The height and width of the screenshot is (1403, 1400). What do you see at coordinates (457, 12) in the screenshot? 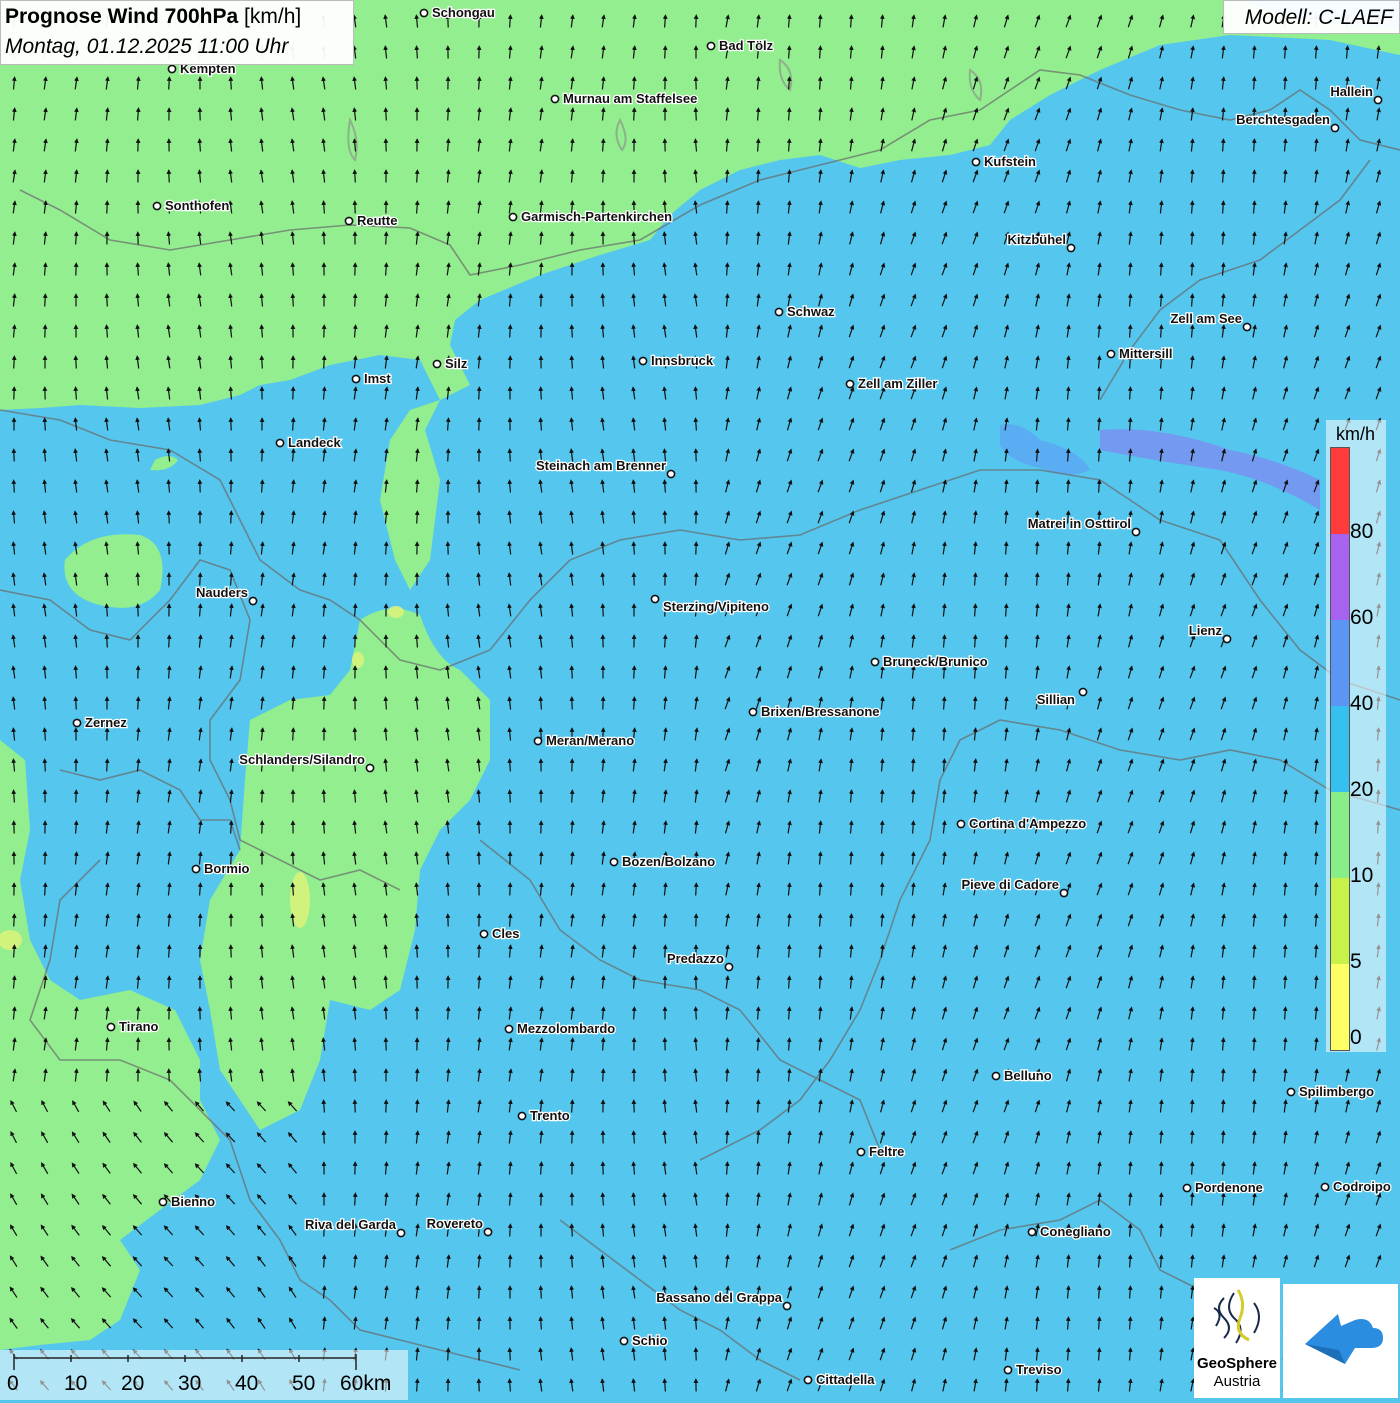
I see `city-marker: Schongau` at bounding box center [457, 12].